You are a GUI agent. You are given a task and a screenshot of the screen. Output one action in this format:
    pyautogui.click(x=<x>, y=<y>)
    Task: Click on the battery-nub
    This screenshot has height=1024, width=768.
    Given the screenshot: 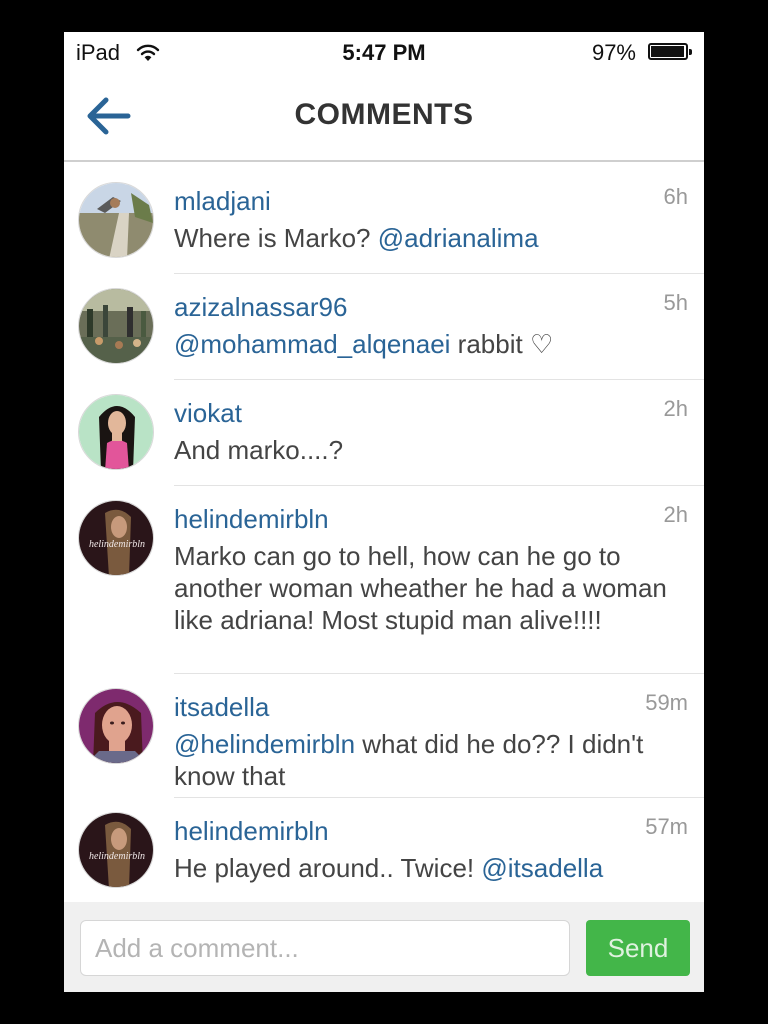 What is the action you would take?
    pyautogui.click(x=690, y=52)
    